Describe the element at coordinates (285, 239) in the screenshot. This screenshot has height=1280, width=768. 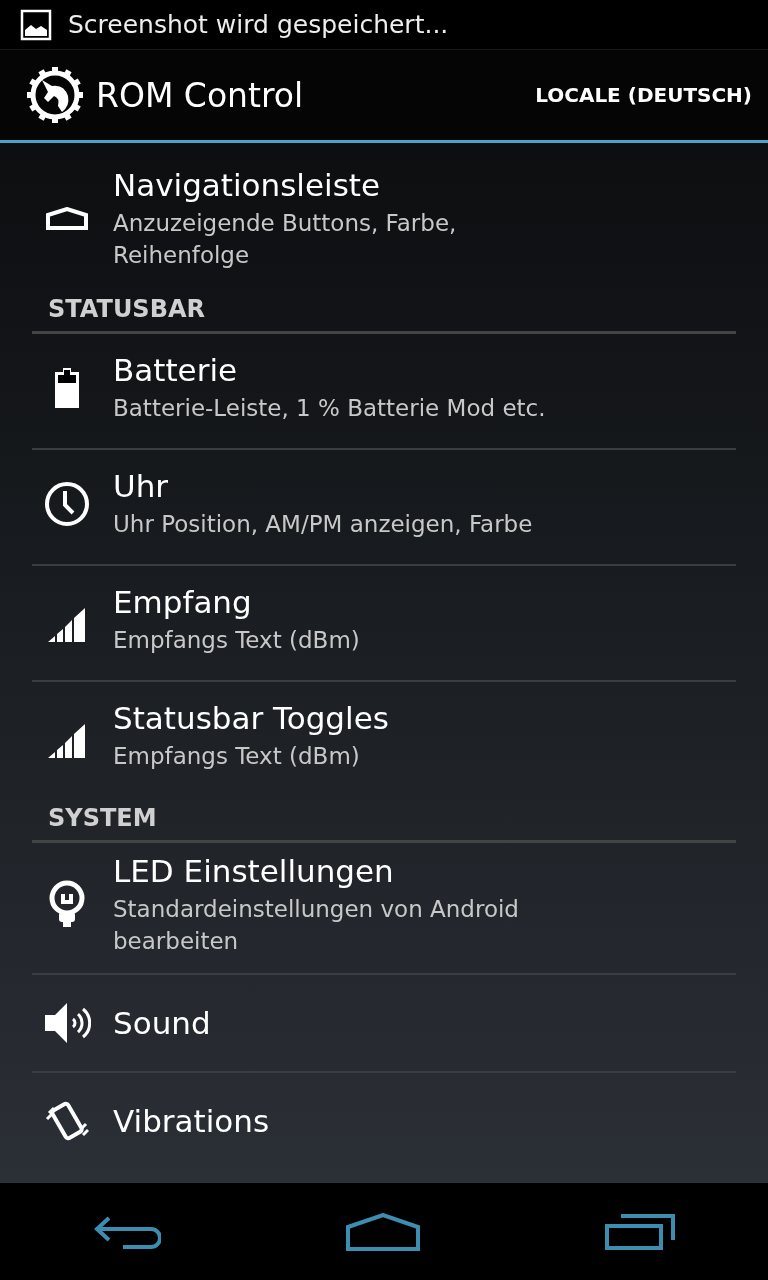
I see `item-summary: Anzuzeigende Buttons, Farbe, Reihenfolge` at that location.